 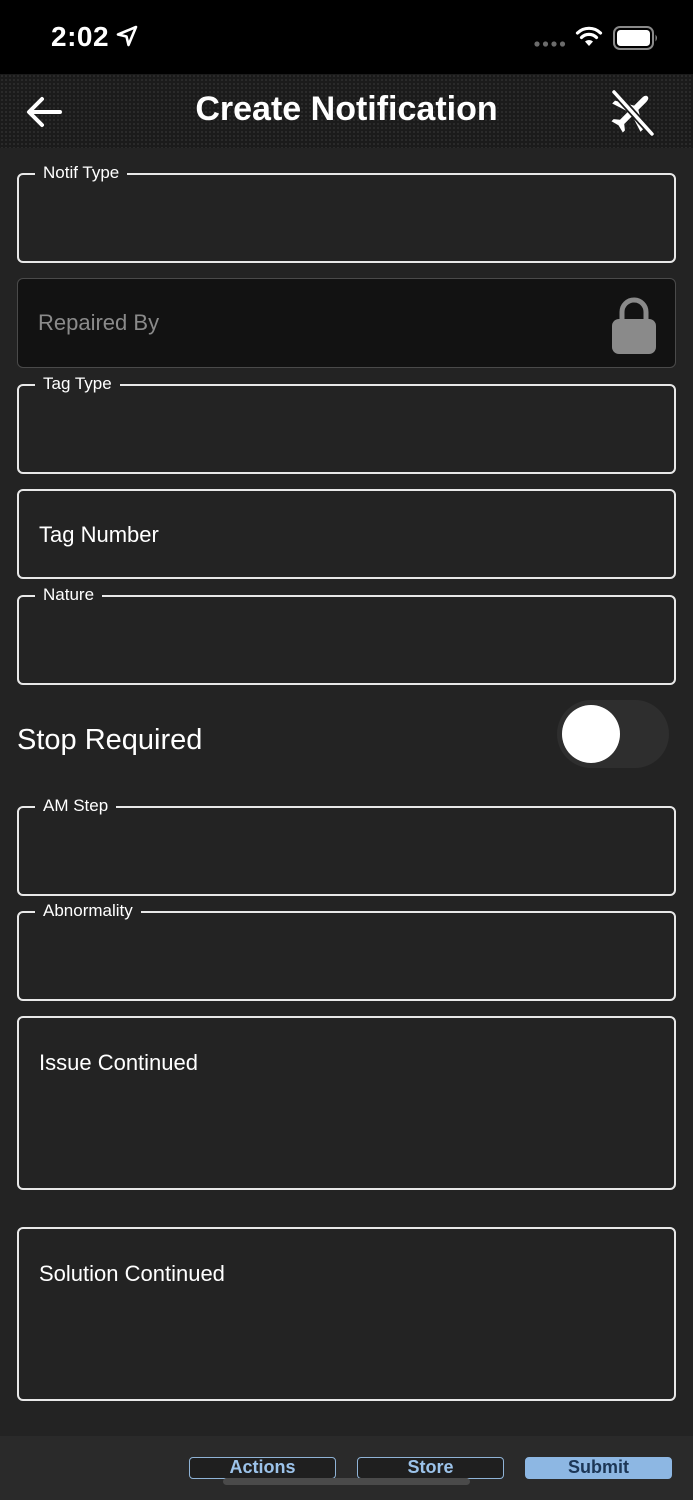 I want to click on home-indicator, so click(x=346, y=1481).